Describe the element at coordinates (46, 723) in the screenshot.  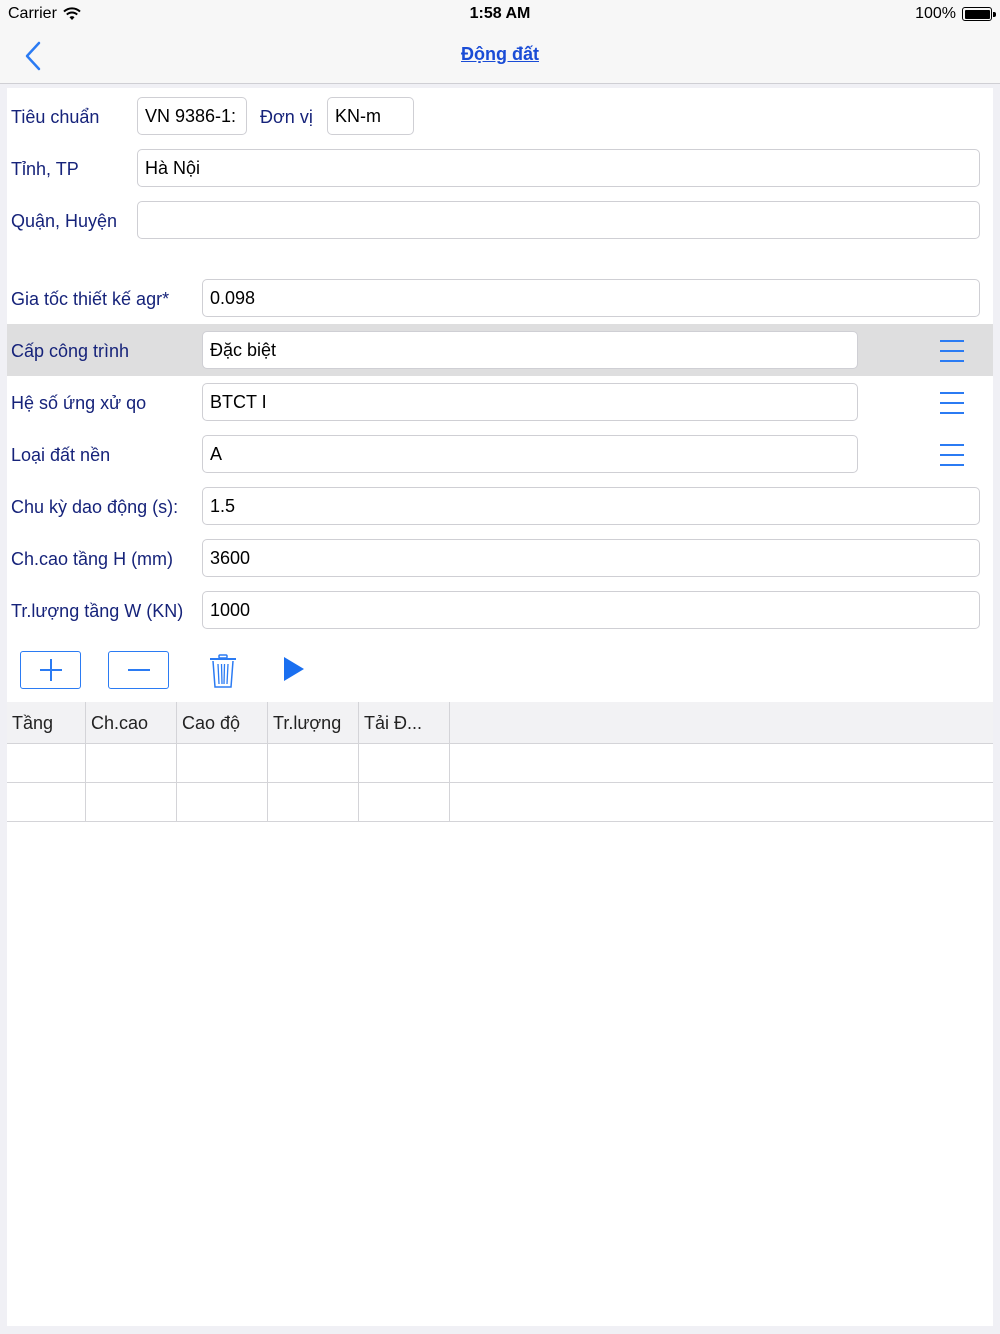
I see `column-header: Tầng` at that location.